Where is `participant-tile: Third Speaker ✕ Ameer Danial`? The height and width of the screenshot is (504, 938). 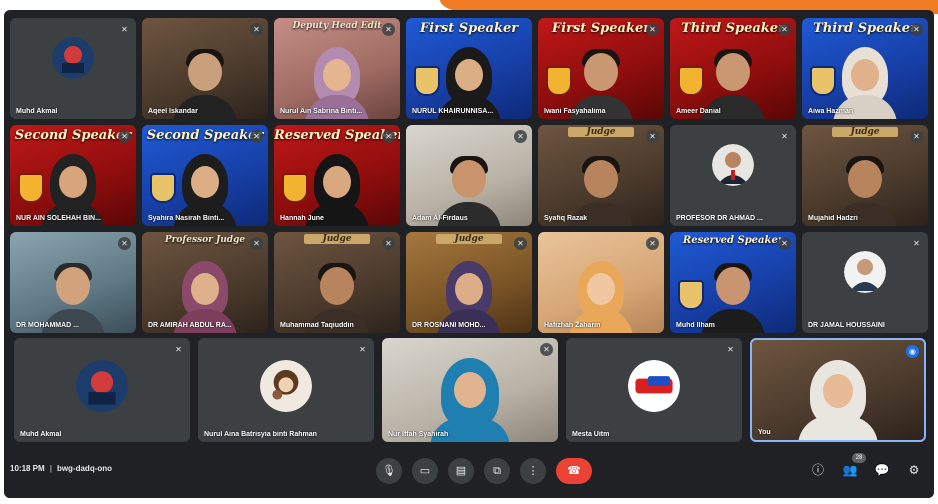
participant-tile: Third Speaker ✕ Ameer Danial is located at coordinates (733, 68).